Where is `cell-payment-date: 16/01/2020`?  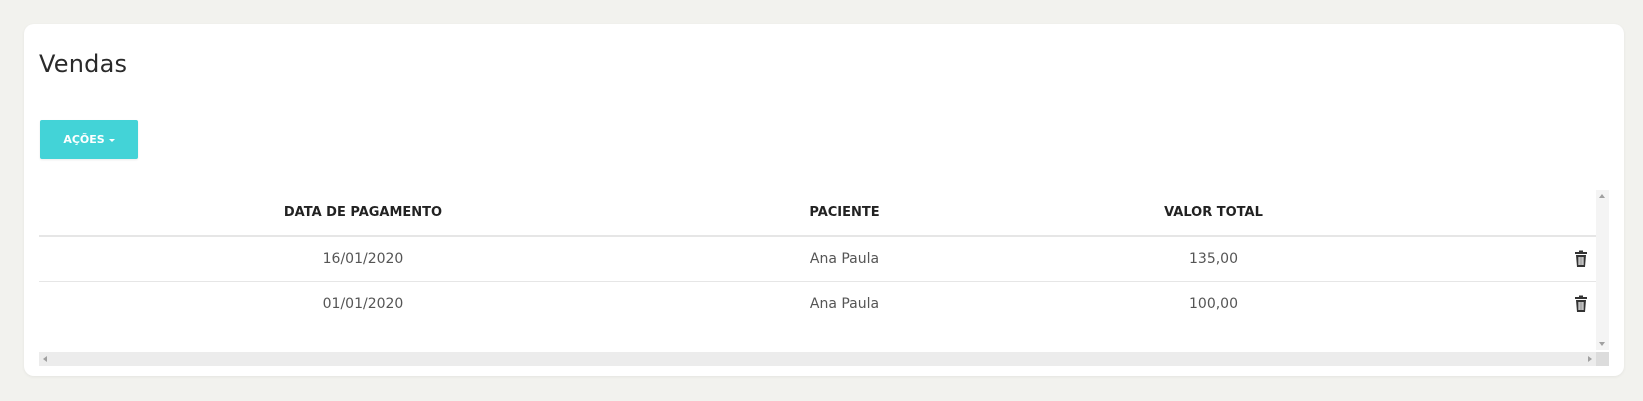
cell-payment-date: 16/01/2020 is located at coordinates (363, 259).